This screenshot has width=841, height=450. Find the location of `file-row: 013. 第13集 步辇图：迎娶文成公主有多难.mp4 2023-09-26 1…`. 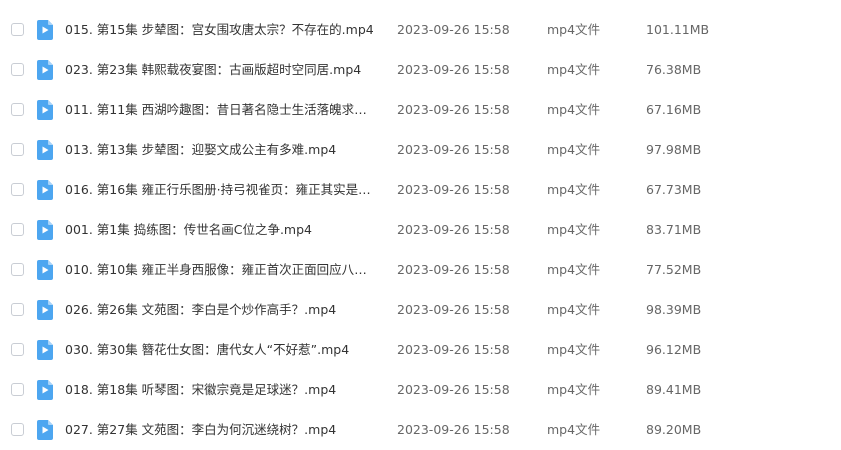

file-row: 013. 第13集 步辇图：迎娶文成公主有多难.mp4 2023-09-26 1… is located at coordinates (420, 150).